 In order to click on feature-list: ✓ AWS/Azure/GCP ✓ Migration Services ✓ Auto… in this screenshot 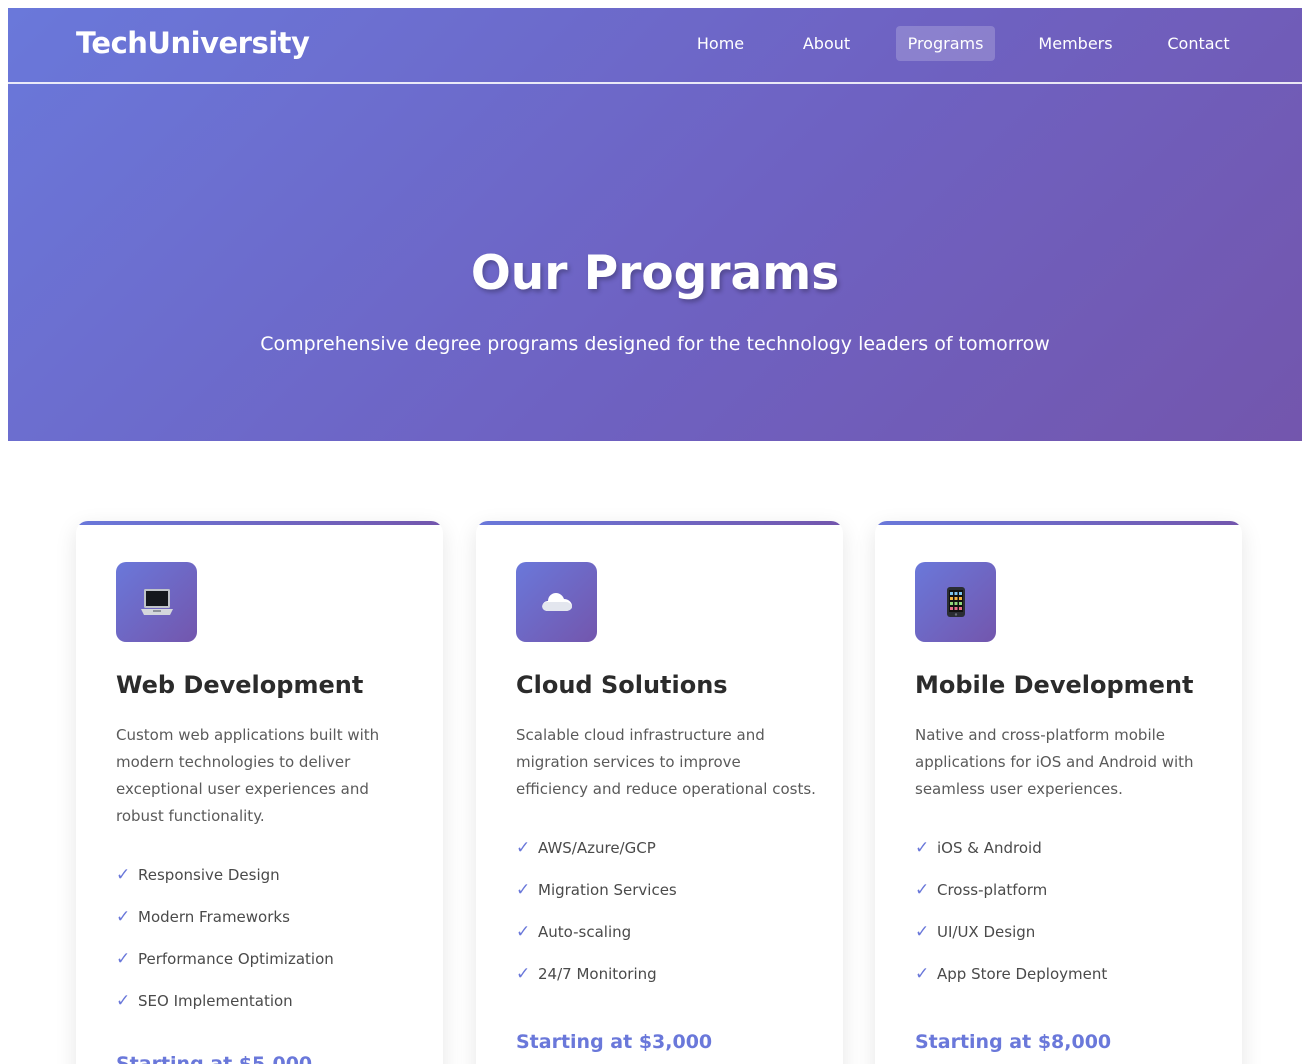, I will do `click(596, 911)`.